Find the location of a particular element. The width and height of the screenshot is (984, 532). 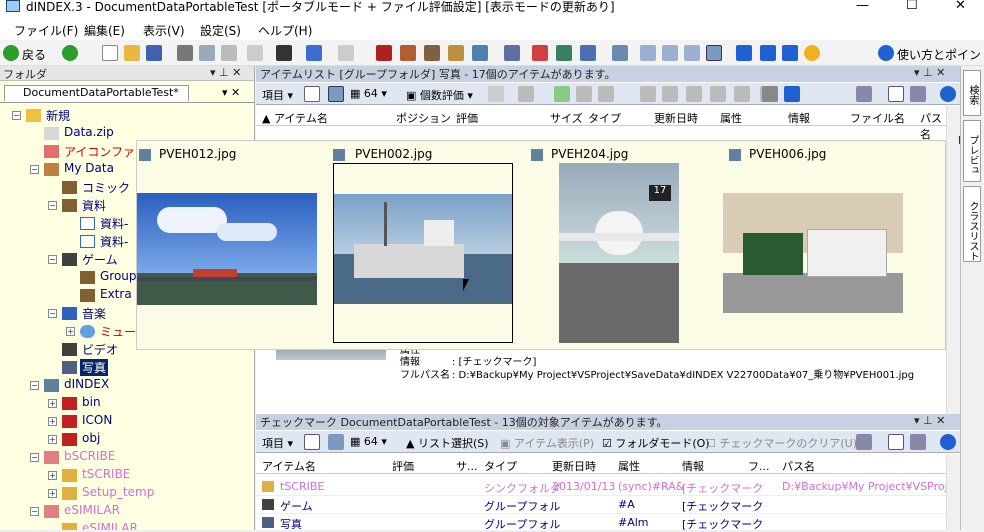

check-icon is located at coordinates (540, 53).